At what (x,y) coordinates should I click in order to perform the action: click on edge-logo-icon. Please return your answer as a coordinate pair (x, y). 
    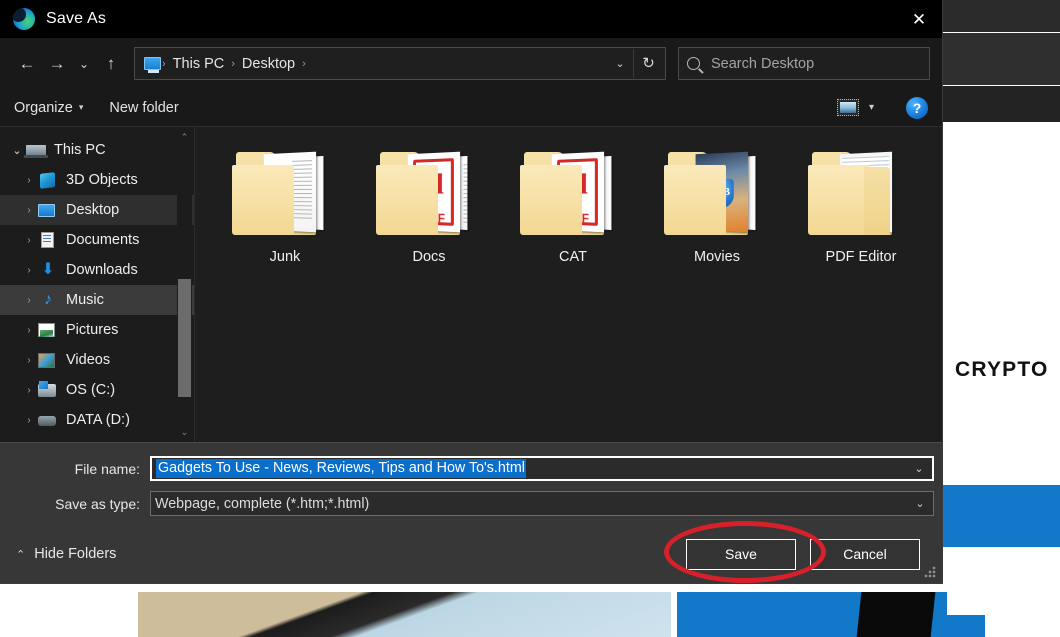
    Looking at the image, I should click on (24, 19).